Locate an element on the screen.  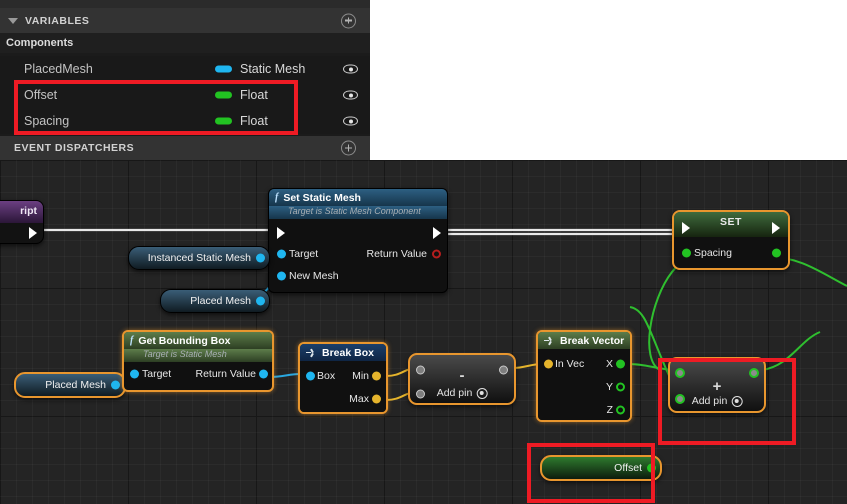
variables-section-label: VARIABLES is located at coordinates (57, 20).